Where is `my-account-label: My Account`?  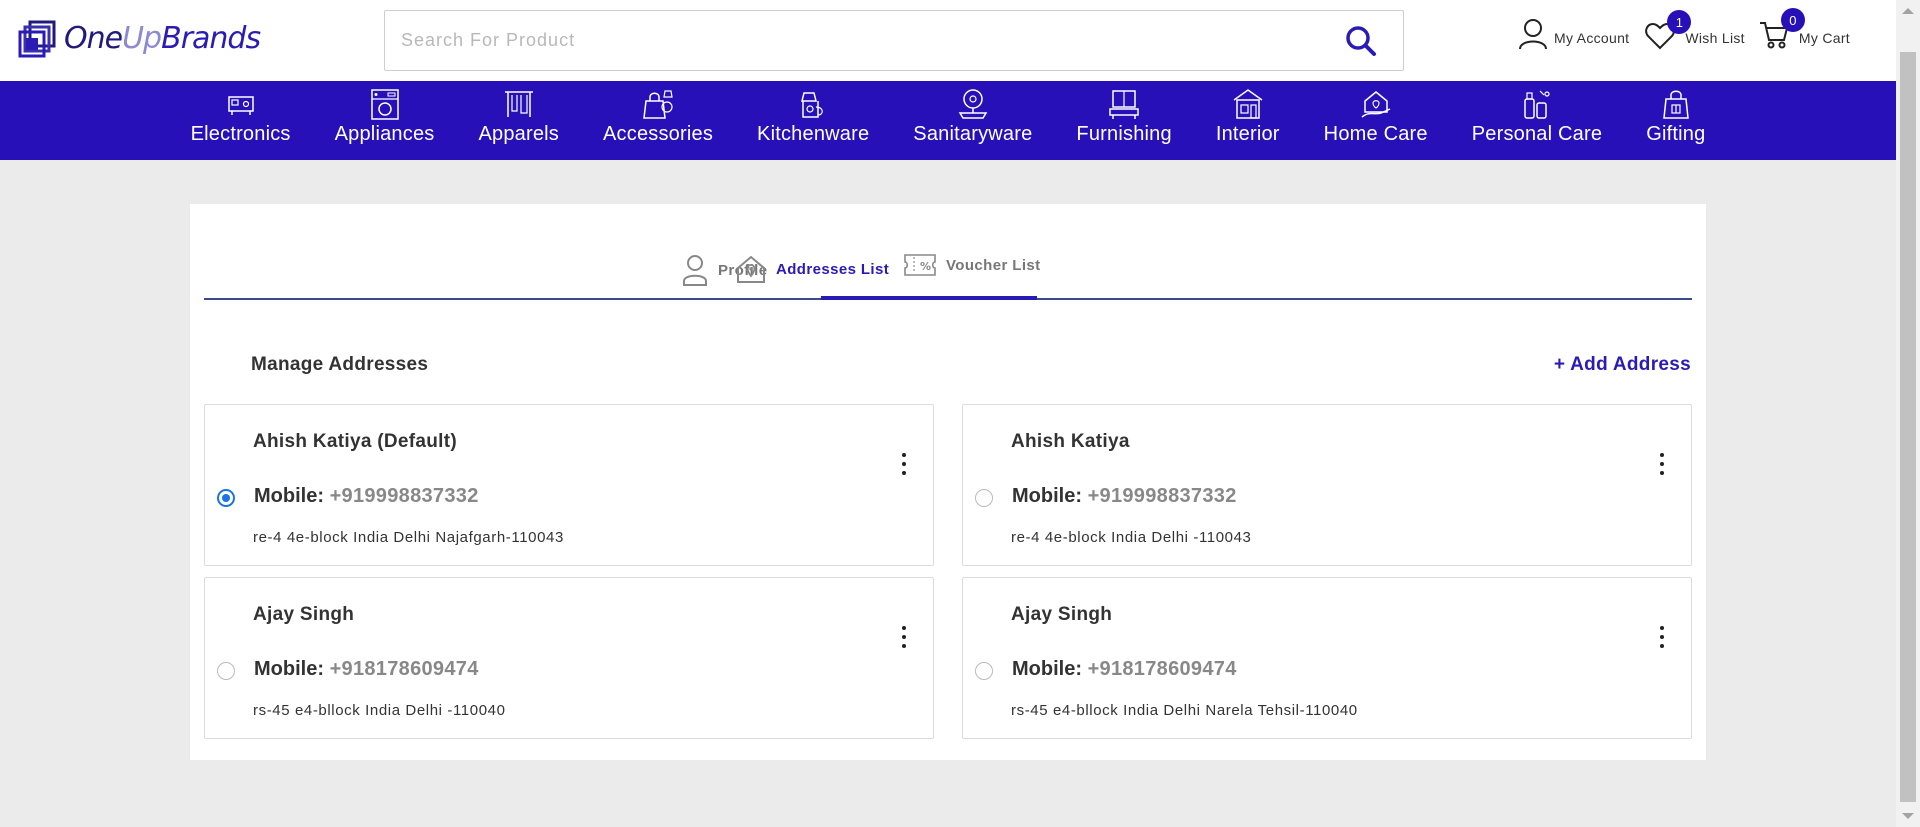 my-account-label: My Account is located at coordinates (1592, 38).